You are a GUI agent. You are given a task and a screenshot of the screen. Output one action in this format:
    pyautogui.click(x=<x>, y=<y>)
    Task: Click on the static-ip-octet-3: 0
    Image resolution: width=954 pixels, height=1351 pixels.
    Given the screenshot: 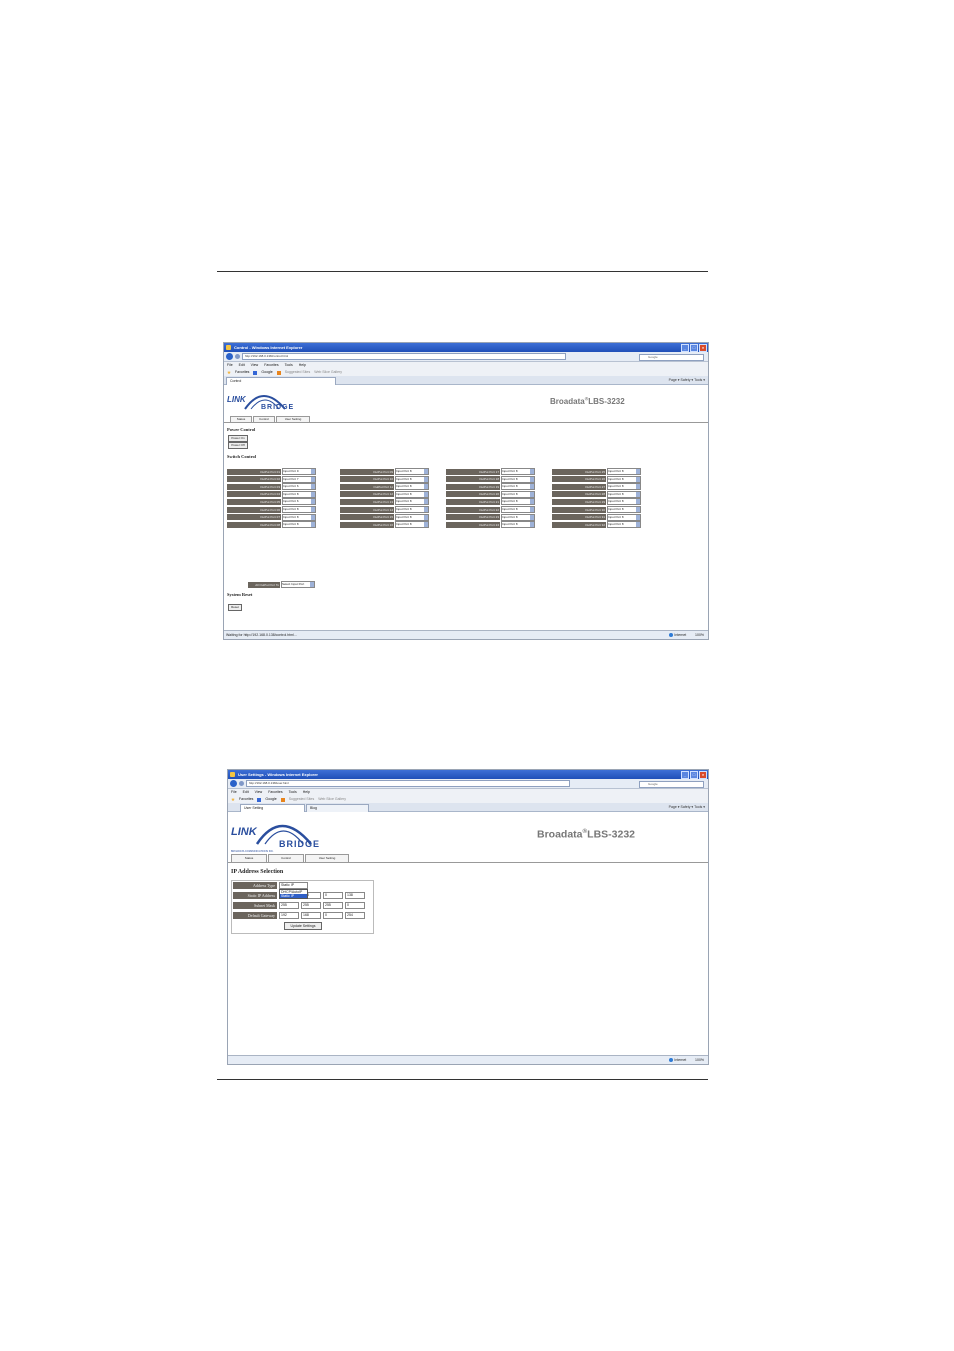 What is the action you would take?
    pyautogui.click(x=333, y=895)
    